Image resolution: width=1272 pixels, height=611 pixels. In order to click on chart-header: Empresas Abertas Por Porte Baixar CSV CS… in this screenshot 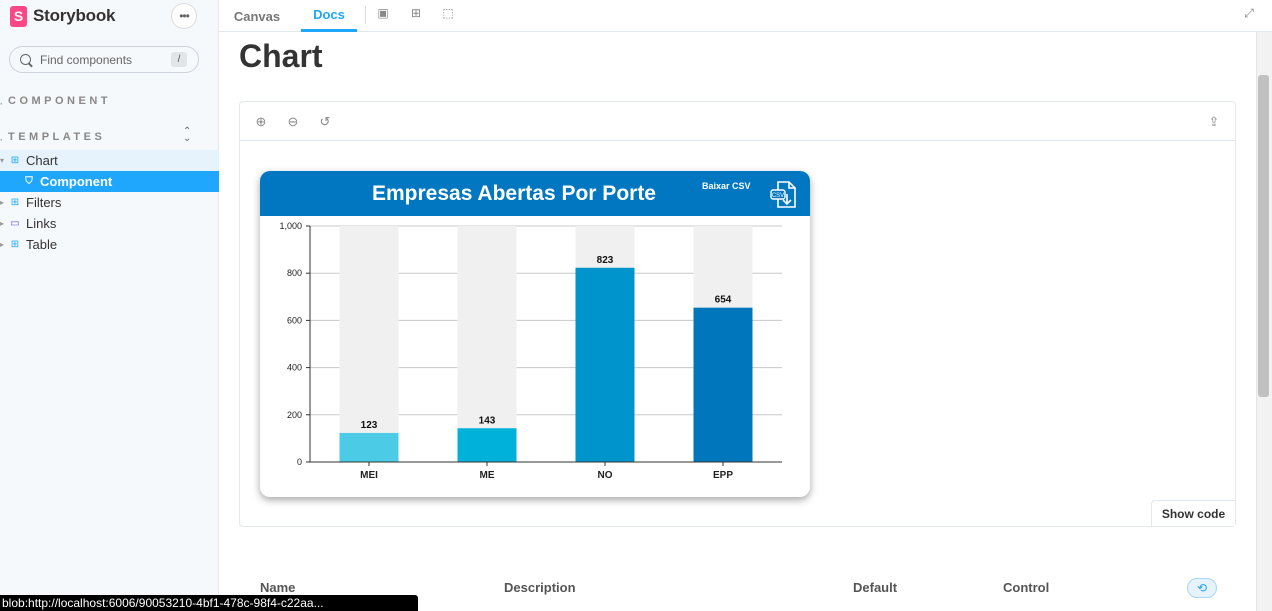, I will do `click(535, 193)`.